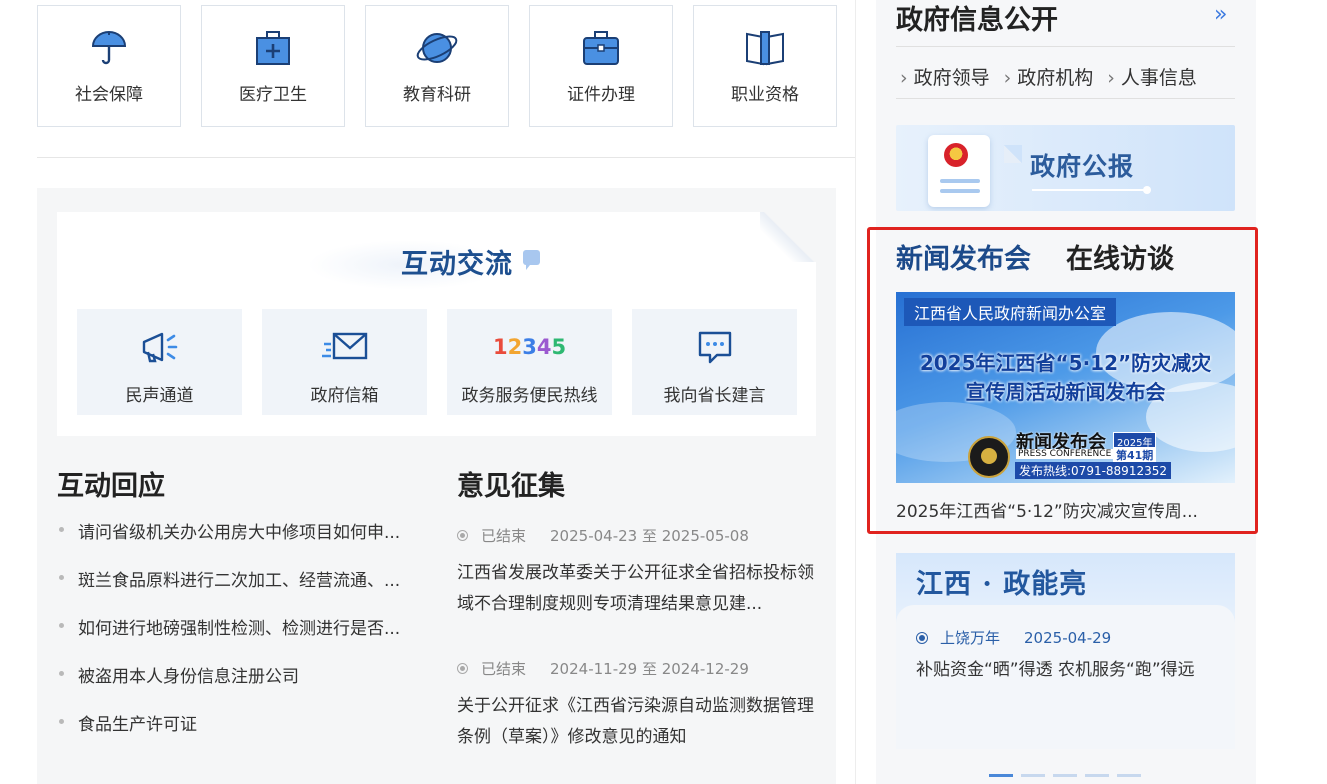 Image resolution: width=1327 pixels, height=784 pixels. Describe the element at coordinates (765, 95) in the screenshot. I see `service-label: 职业资格` at that location.